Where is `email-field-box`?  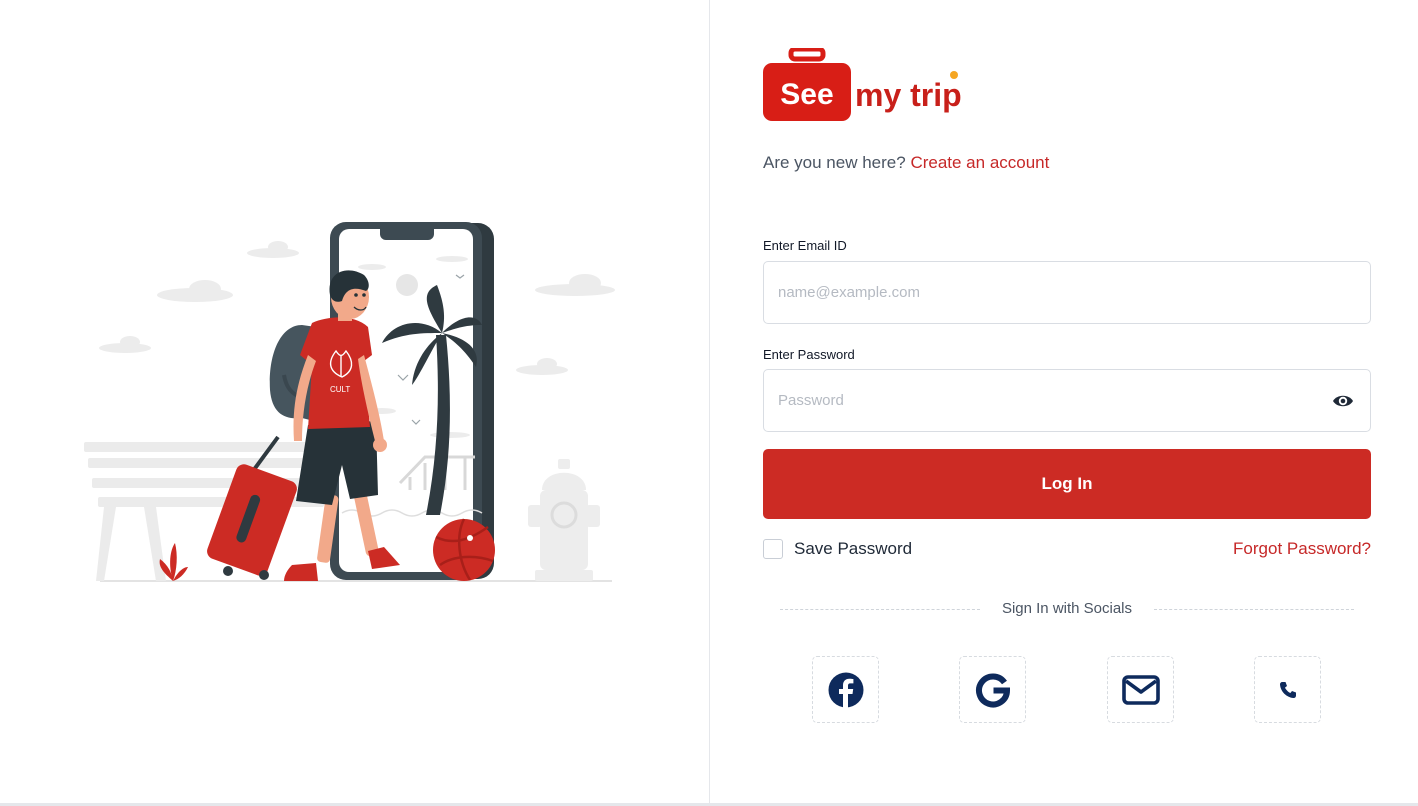
email-field-box is located at coordinates (1067, 292).